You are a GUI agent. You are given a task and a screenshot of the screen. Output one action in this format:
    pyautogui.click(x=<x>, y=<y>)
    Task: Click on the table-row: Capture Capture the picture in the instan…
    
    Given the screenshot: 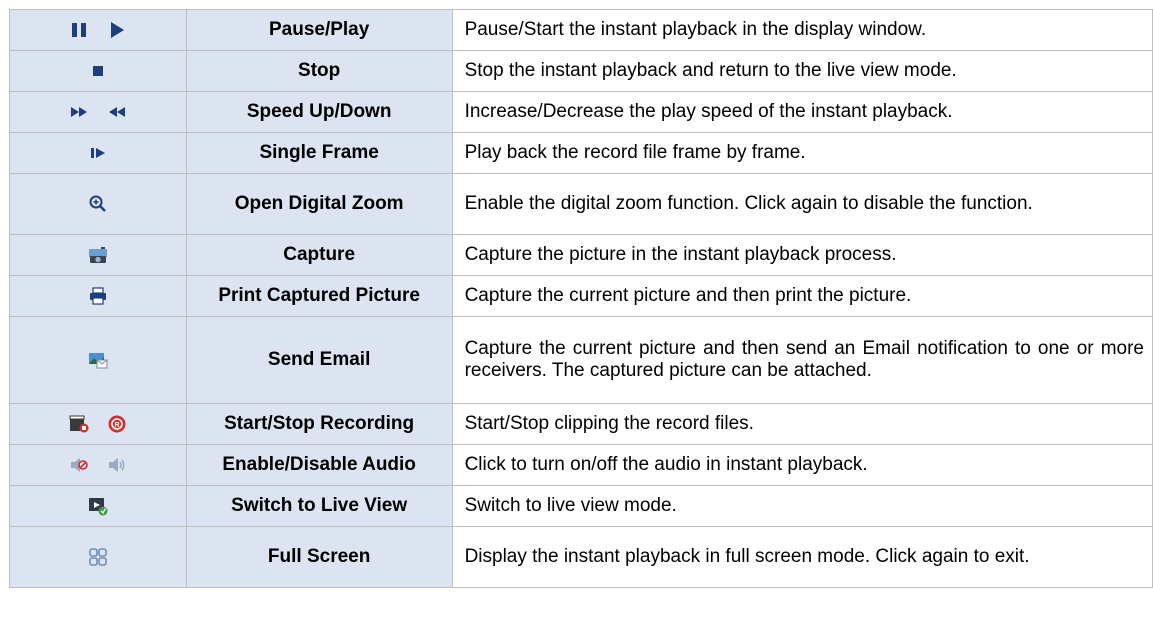 What is the action you would take?
    pyautogui.click(x=581, y=255)
    